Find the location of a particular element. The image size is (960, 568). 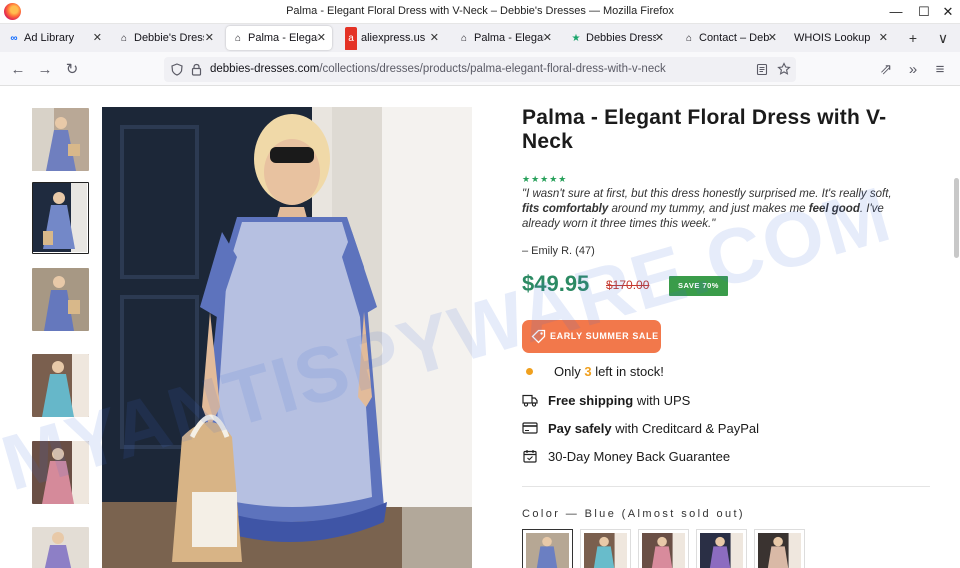

tab-debbies-dresses-2: ★Debbies Dresses✕ is located at coordinates (617, 38).